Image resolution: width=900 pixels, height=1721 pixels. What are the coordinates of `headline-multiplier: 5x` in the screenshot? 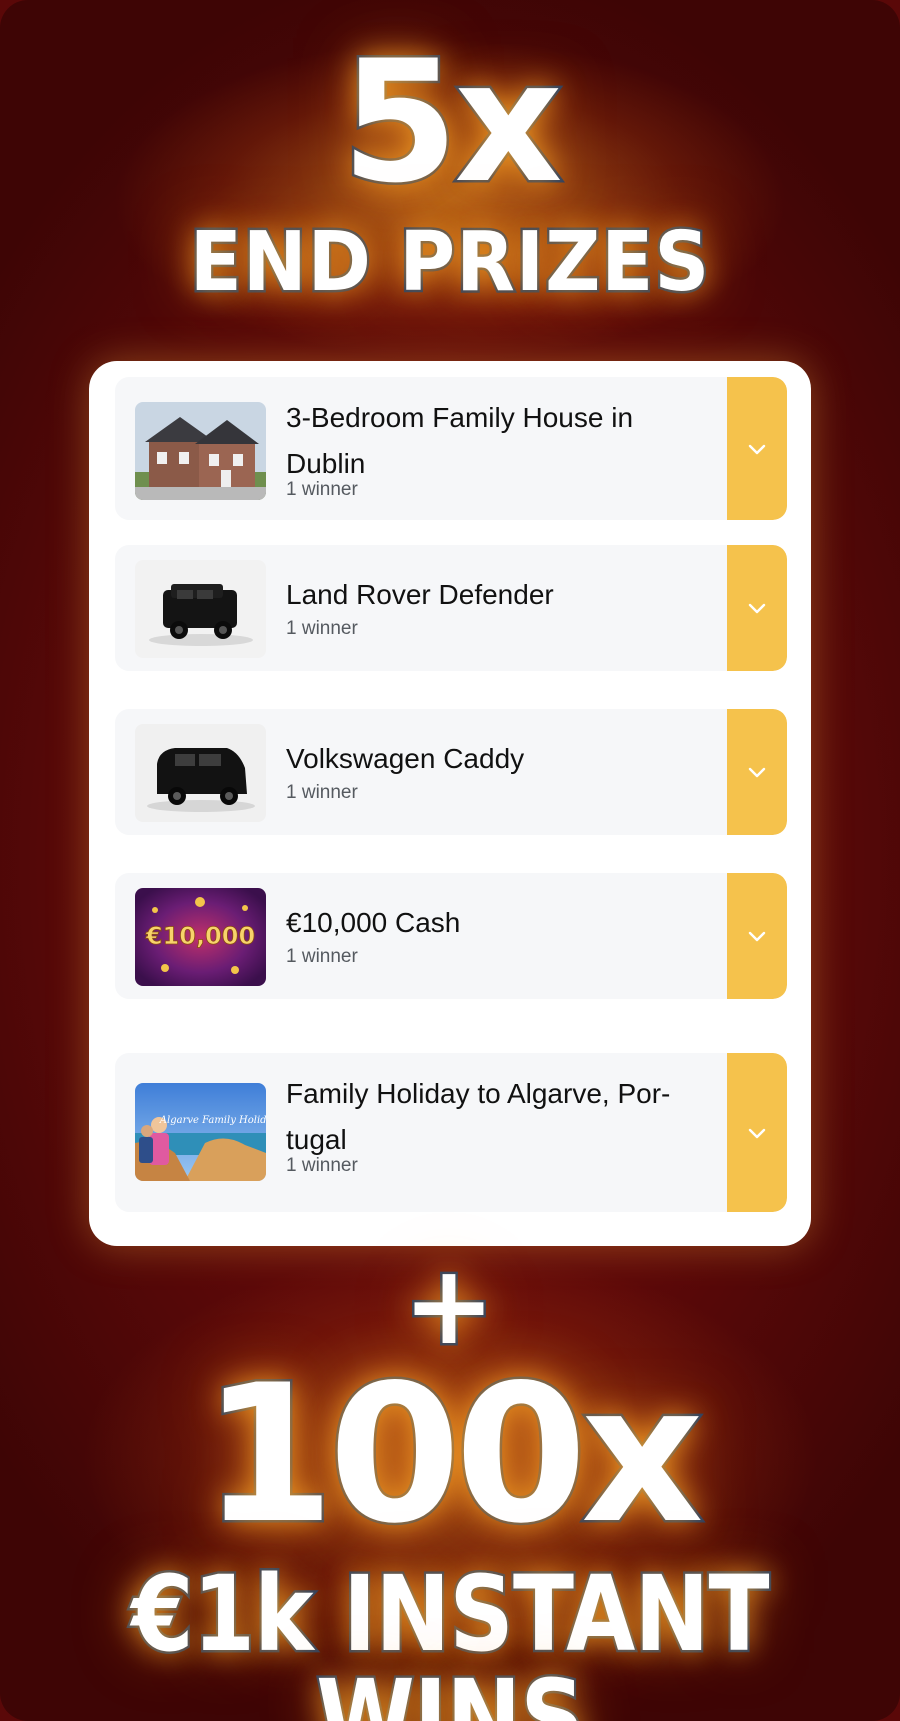 It's located at (452, 122).